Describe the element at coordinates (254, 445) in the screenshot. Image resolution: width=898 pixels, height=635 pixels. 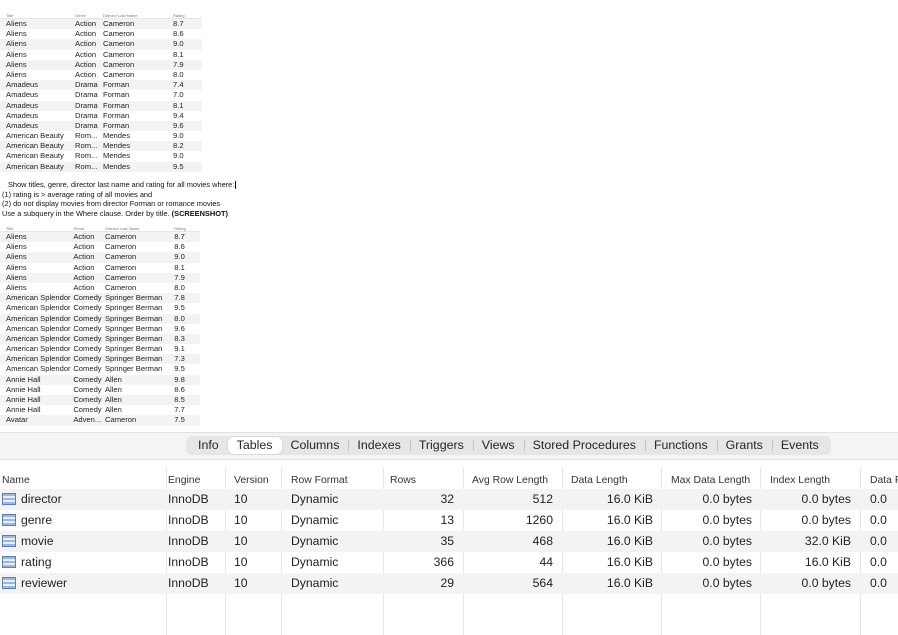
I see `tab-tables: Tables` at that location.